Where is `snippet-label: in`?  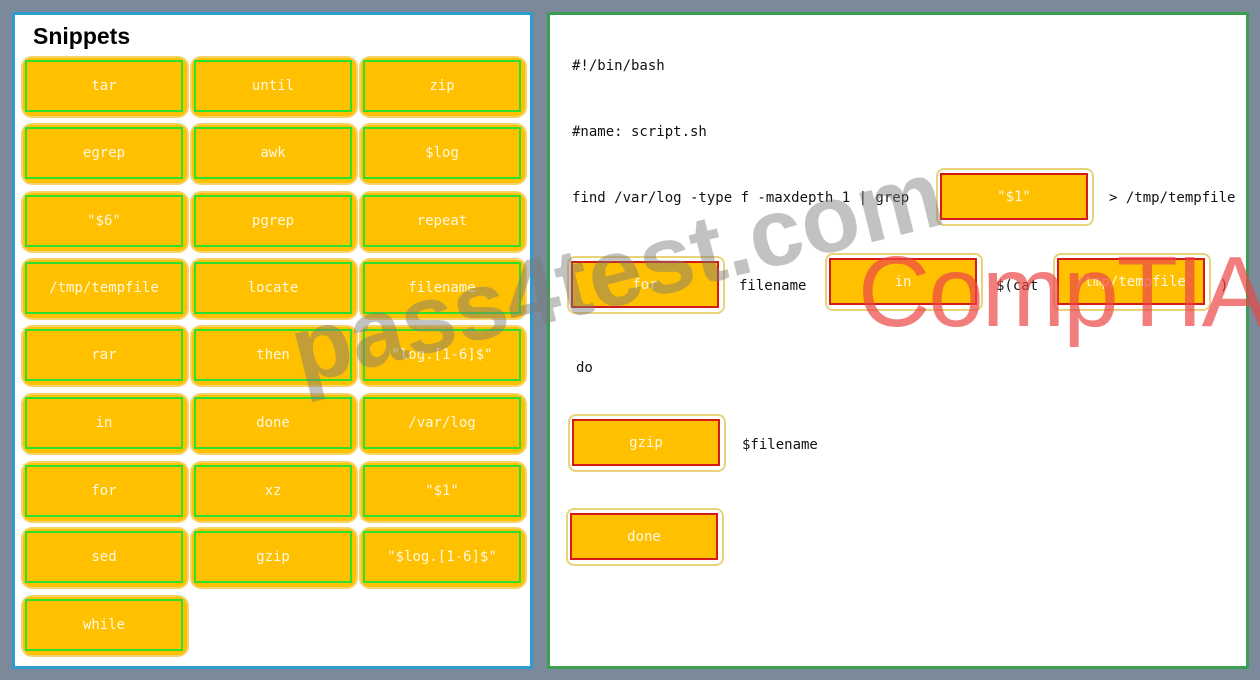
snippet-label: in is located at coordinates (104, 423).